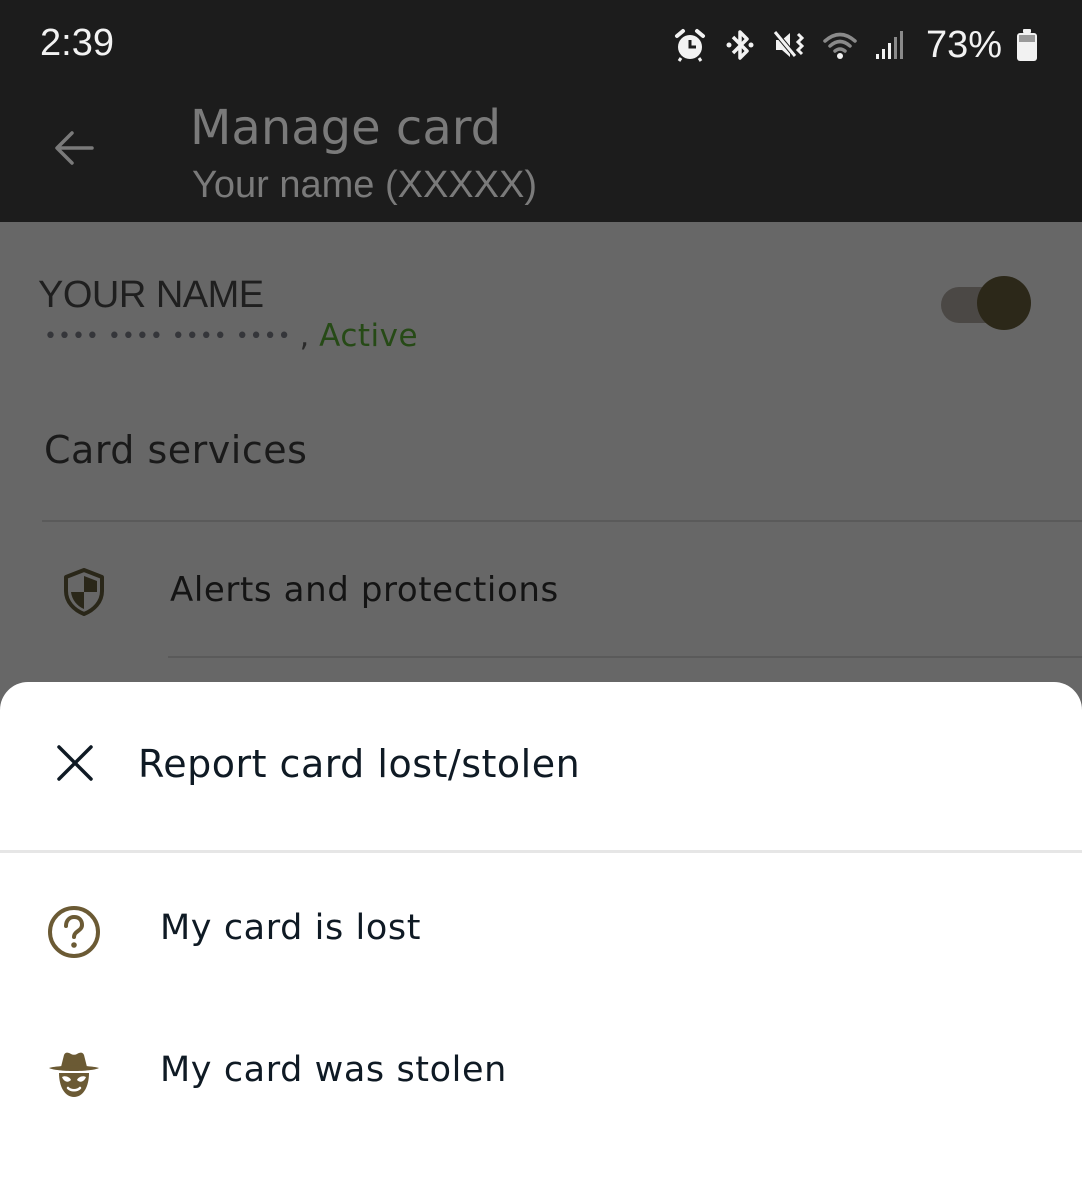 Image resolution: width=1082 pixels, height=1198 pixels. Describe the element at coordinates (541, 1071) in the screenshot. I see `option-card-stolen: My card was stolen` at that location.